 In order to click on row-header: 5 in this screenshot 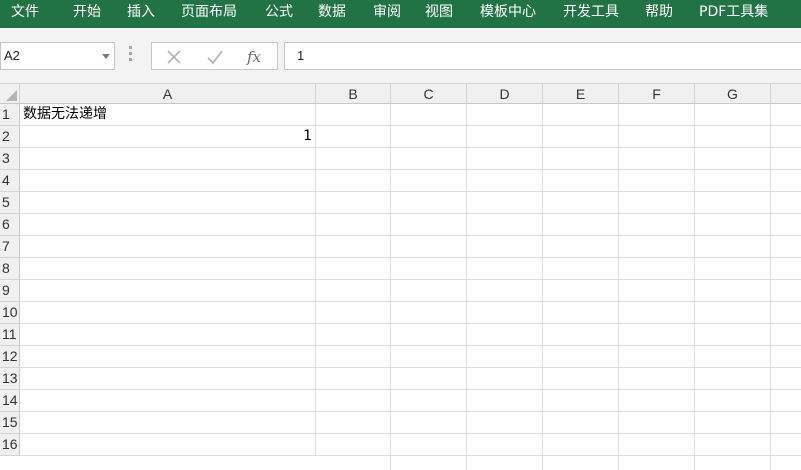, I will do `click(10, 203)`.